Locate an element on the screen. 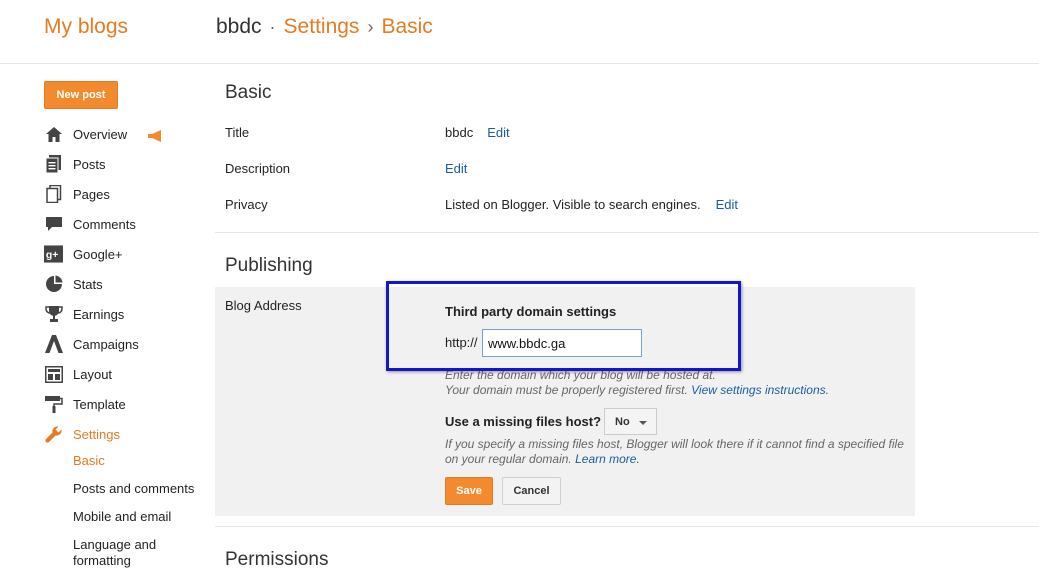 The width and height of the screenshot is (1039, 577). top-header: My blogs bbdc · Settings › Basic is located at coordinates (519, 32).